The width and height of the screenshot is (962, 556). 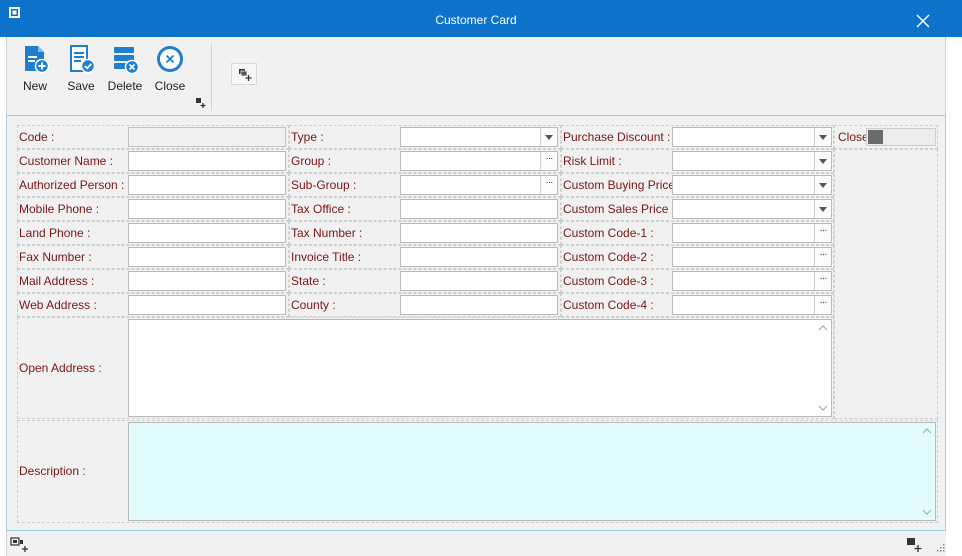 I want to click on authorized-person-label: Authorized Person :, so click(x=72, y=185).